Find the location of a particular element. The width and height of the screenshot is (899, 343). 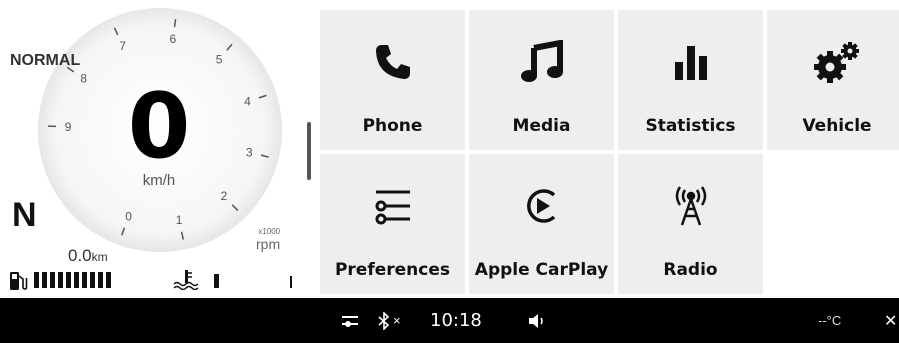

rpm-unit: x1000 rpm is located at coordinates (268, 240).